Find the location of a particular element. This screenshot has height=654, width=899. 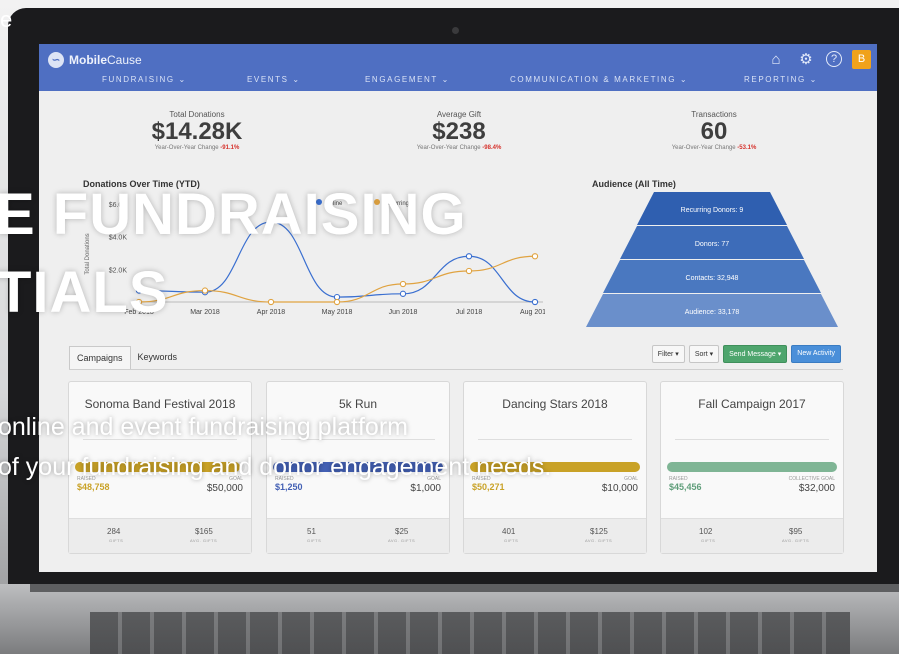

nav-reporting: REPORTING ⌄ is located at coordinates (781, 79).